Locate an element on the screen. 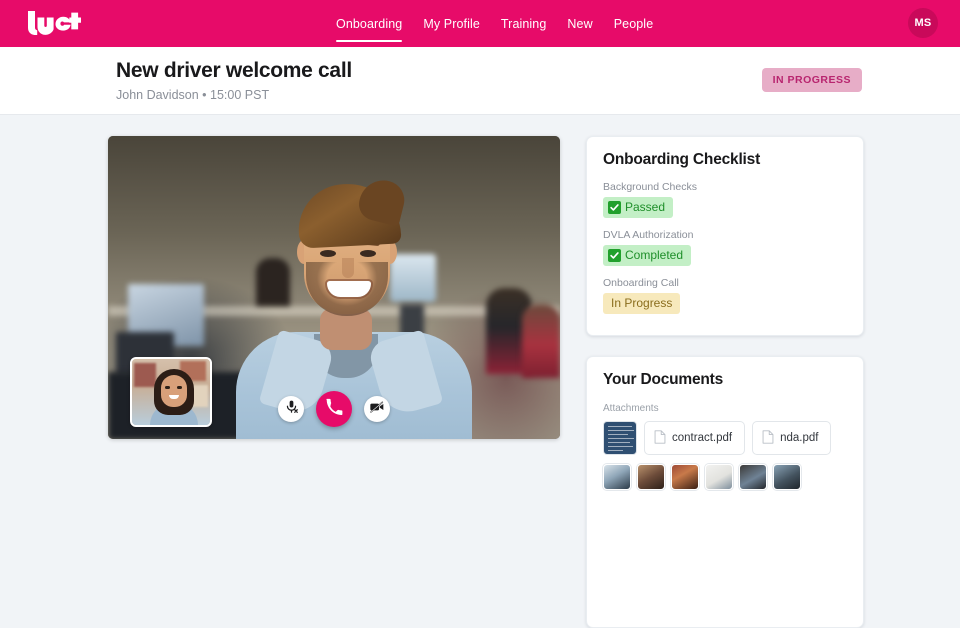 This screenshot has height=628, width=960. nav-item-label: My Profile is located at coordinates (451, 23).